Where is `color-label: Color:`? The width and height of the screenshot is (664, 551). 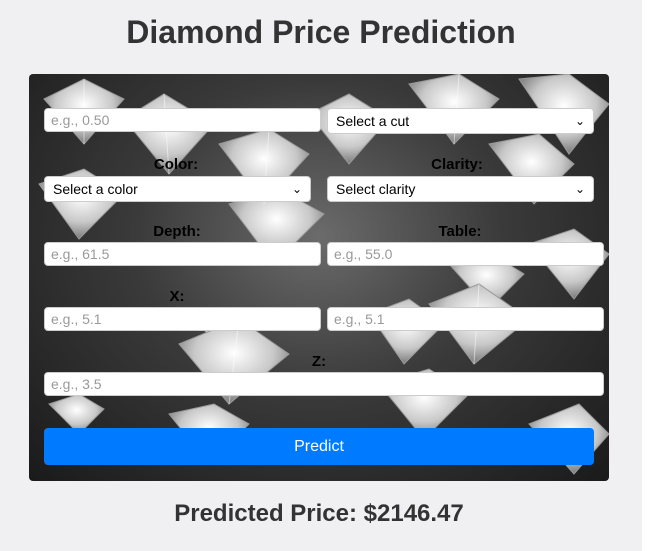 color-label: Color: is located at coordinates (176, 164).